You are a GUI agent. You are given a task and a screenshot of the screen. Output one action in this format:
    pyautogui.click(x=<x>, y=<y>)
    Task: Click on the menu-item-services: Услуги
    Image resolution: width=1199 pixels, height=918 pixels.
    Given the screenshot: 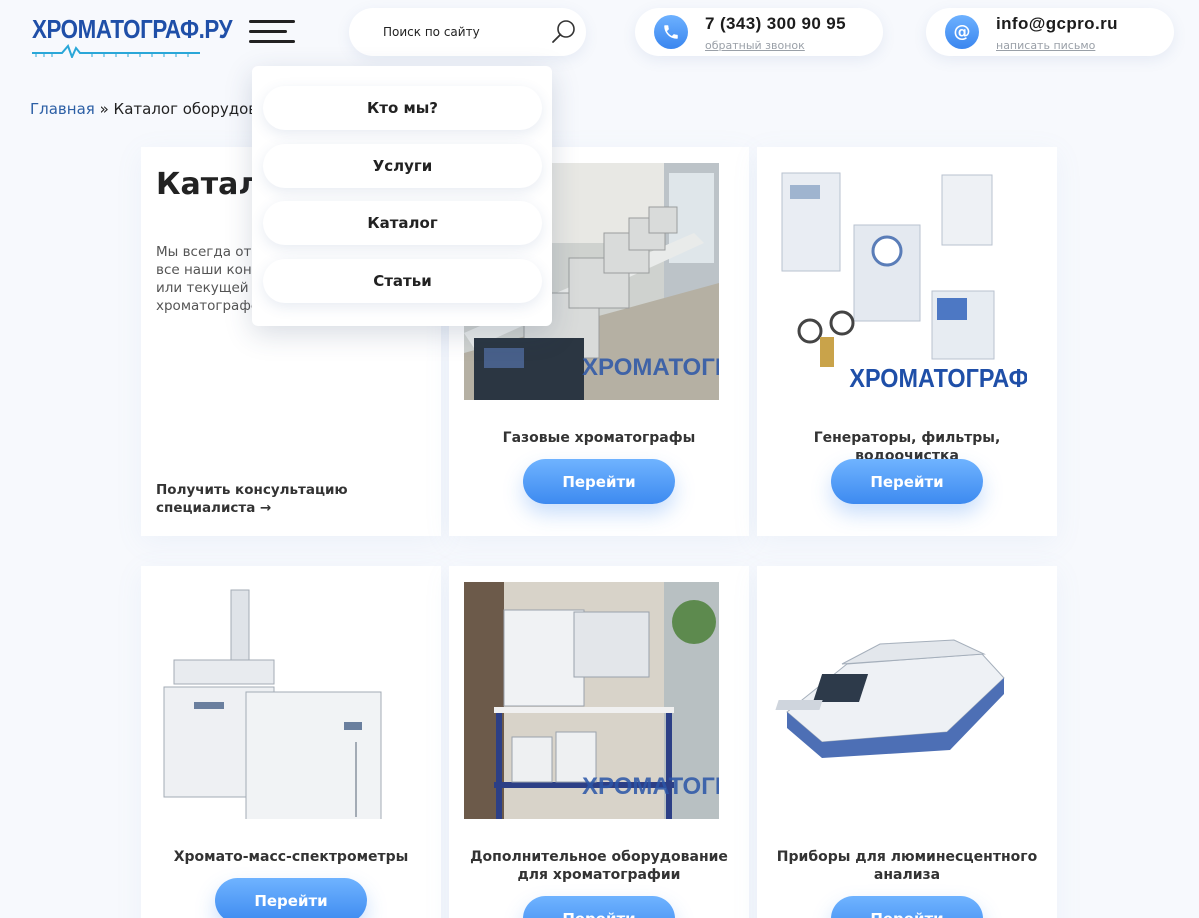 What is the action you would take?
    pyautogui.click(x=402, y=166)
    